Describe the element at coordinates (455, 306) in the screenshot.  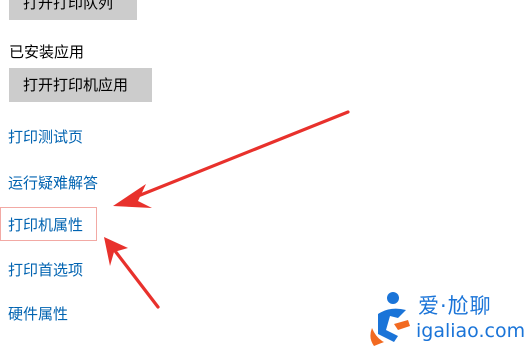
I see `watermark-brand: 爱·尬聊` at that location.